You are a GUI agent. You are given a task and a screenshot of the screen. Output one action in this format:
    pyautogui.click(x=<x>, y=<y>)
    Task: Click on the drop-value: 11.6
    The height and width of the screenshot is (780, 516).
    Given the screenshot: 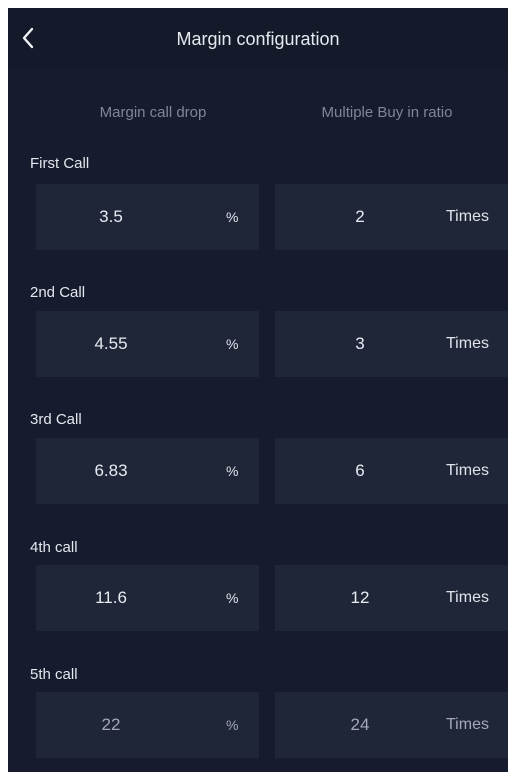 What is the action you would take?
    pyautogui.click(x=111, y=597)
    